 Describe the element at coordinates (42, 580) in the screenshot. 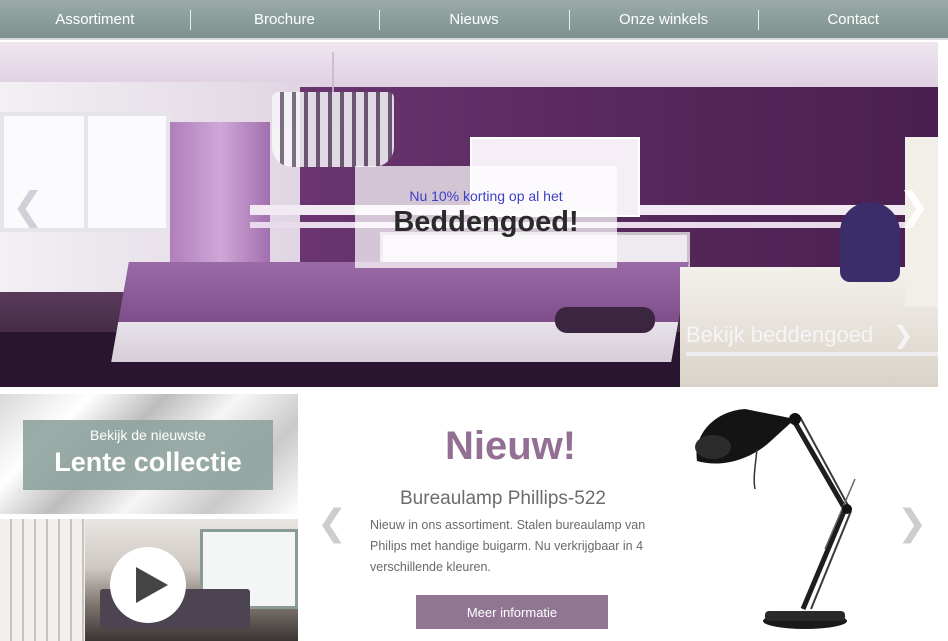

I see `video-thumb-closet` at that location.